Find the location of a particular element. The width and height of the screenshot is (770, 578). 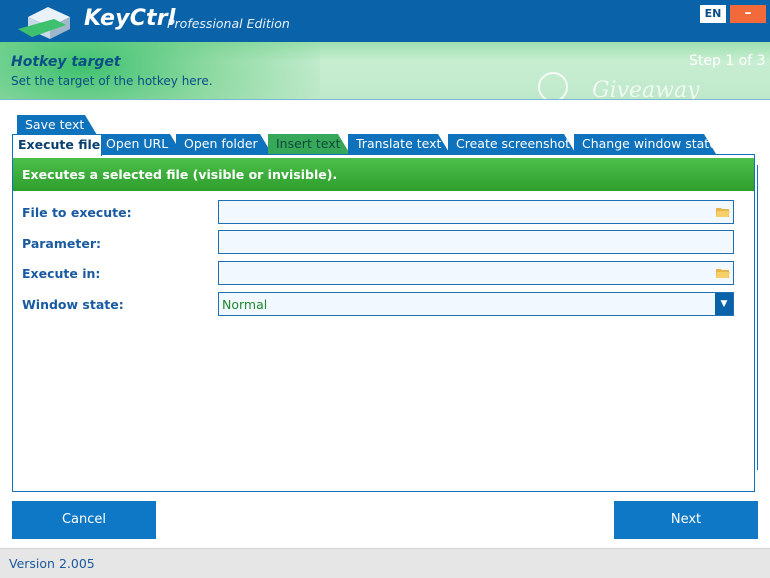

page-title: Hotkey target is located at coordinates (66, 62).